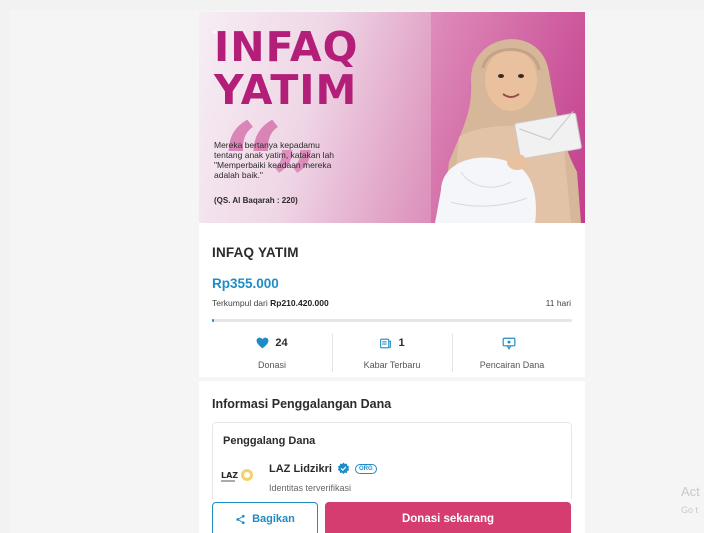 Image resolution: width=704 pixels, height=533 pixels. Describe the element at coordinates (392, 352) in the screenshot. I see `stat-updates: 1 Kabar Terbaru` at that location.